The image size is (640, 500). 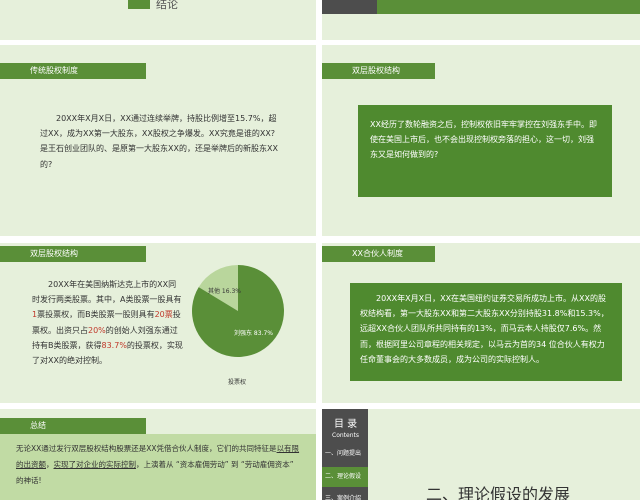 What do you see at coordinates (158, 20) in the screenshot?
I see `slide-thumb-1: 结论` at bounding box center [158, 20].